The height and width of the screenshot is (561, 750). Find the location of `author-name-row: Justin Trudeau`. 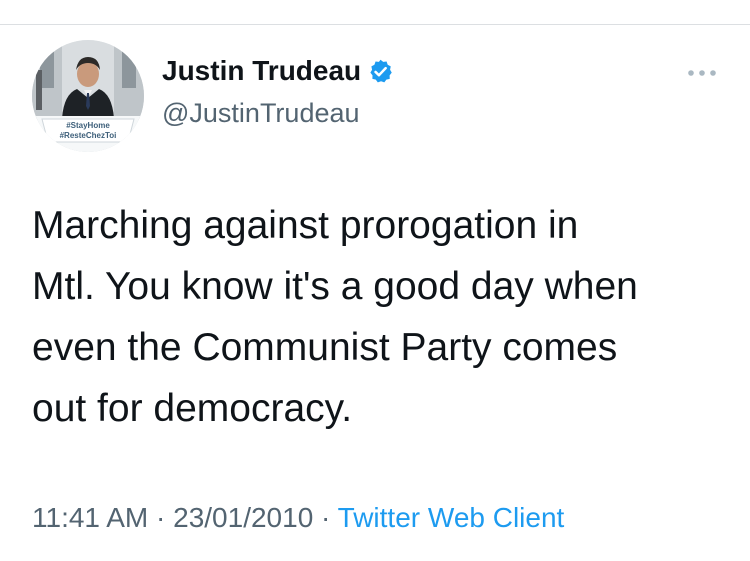

author-name-row: Justin Trudeau is located at coordinates (278, 71).